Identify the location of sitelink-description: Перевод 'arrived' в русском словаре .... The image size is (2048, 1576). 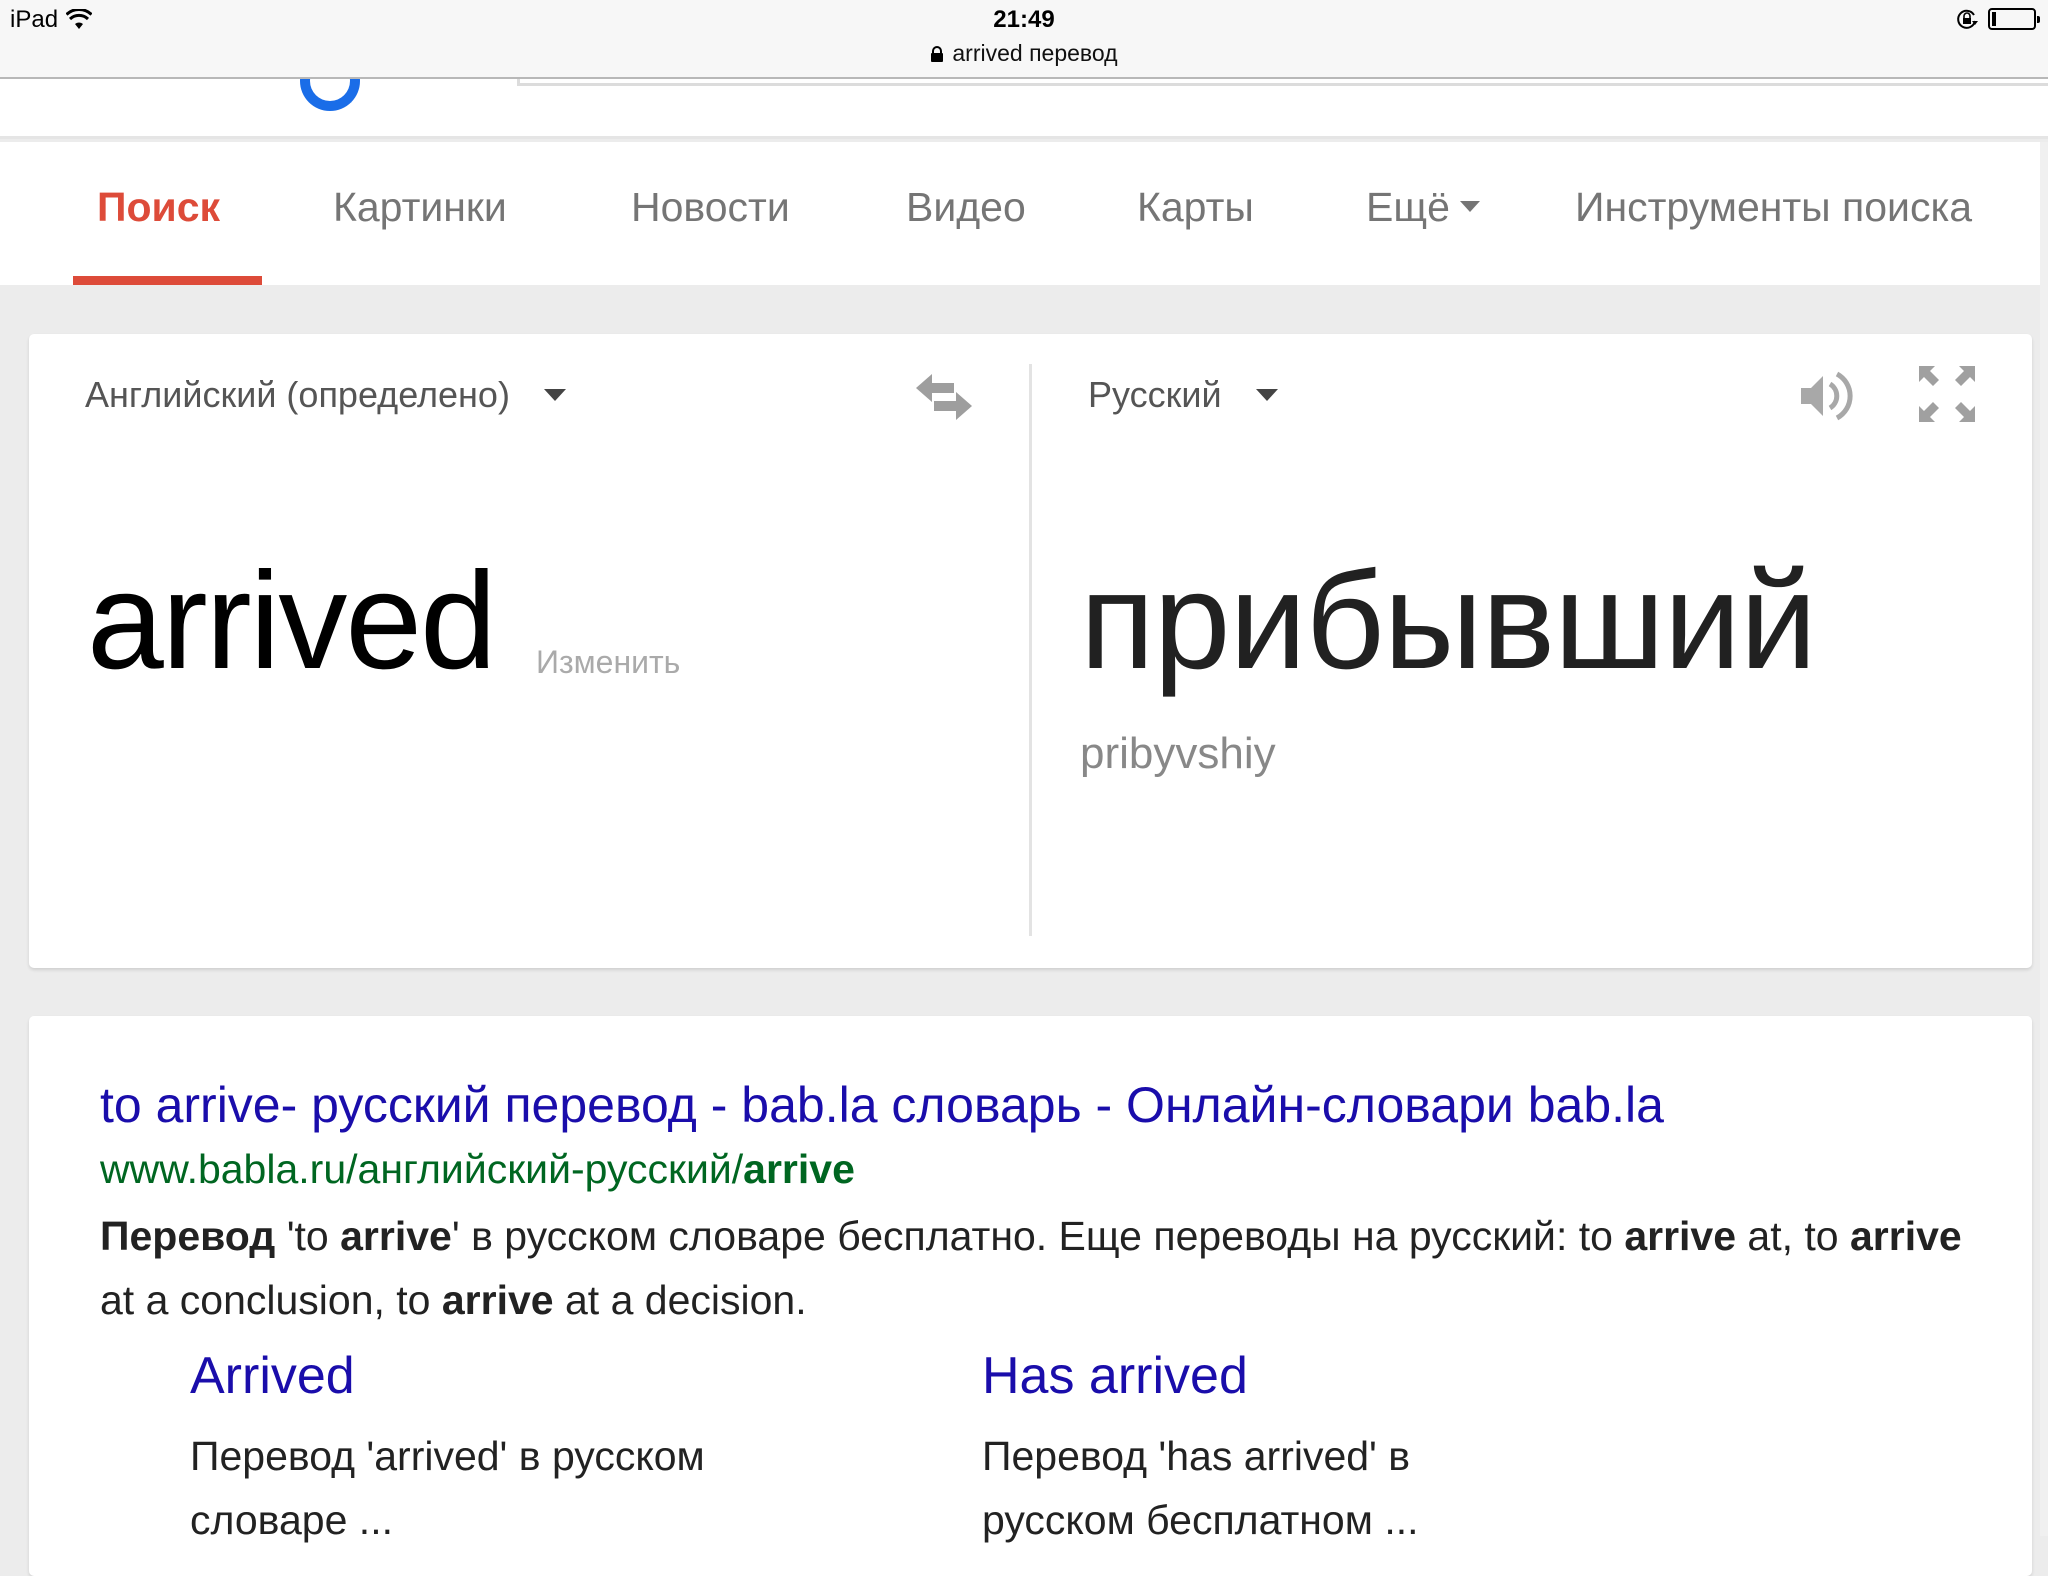
(447, 1488).